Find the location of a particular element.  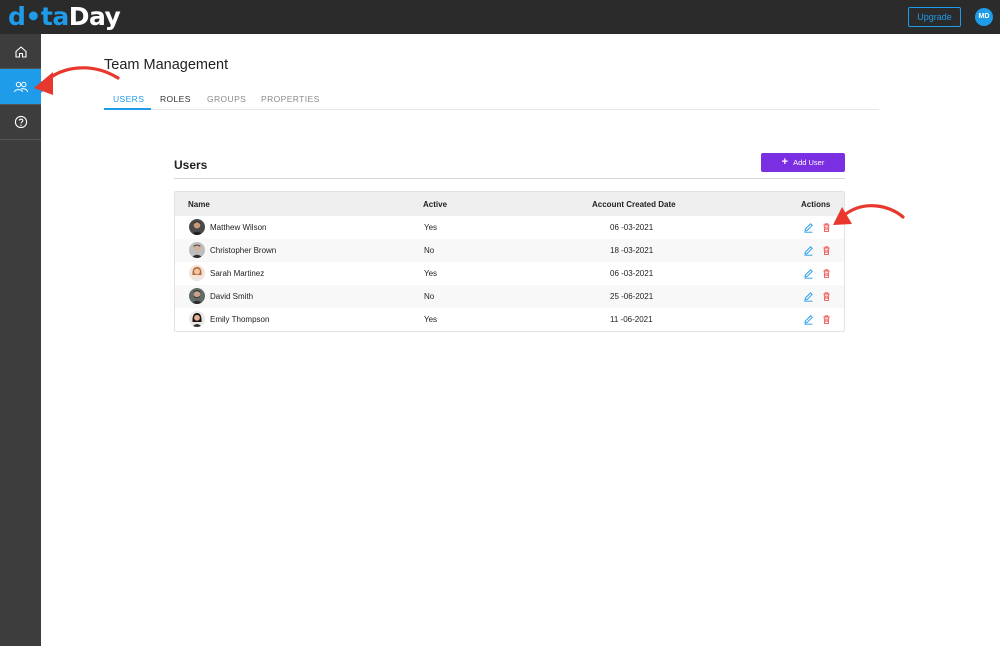

tab-users: USERS is located at coordinates (128, 99).